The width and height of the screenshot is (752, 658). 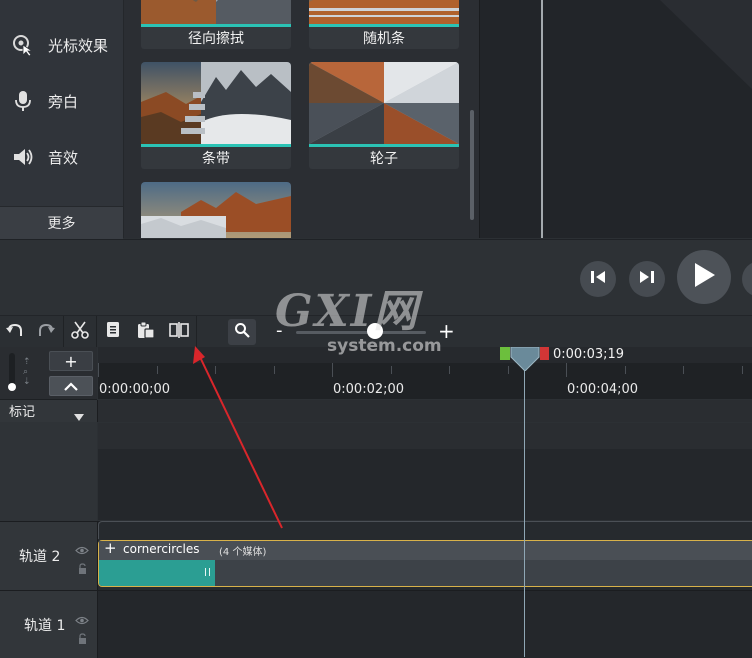 What do you see at coordinates (61, 222) in the screenshot?
I see `more-button: 更多` at bounding box center [61, 222].